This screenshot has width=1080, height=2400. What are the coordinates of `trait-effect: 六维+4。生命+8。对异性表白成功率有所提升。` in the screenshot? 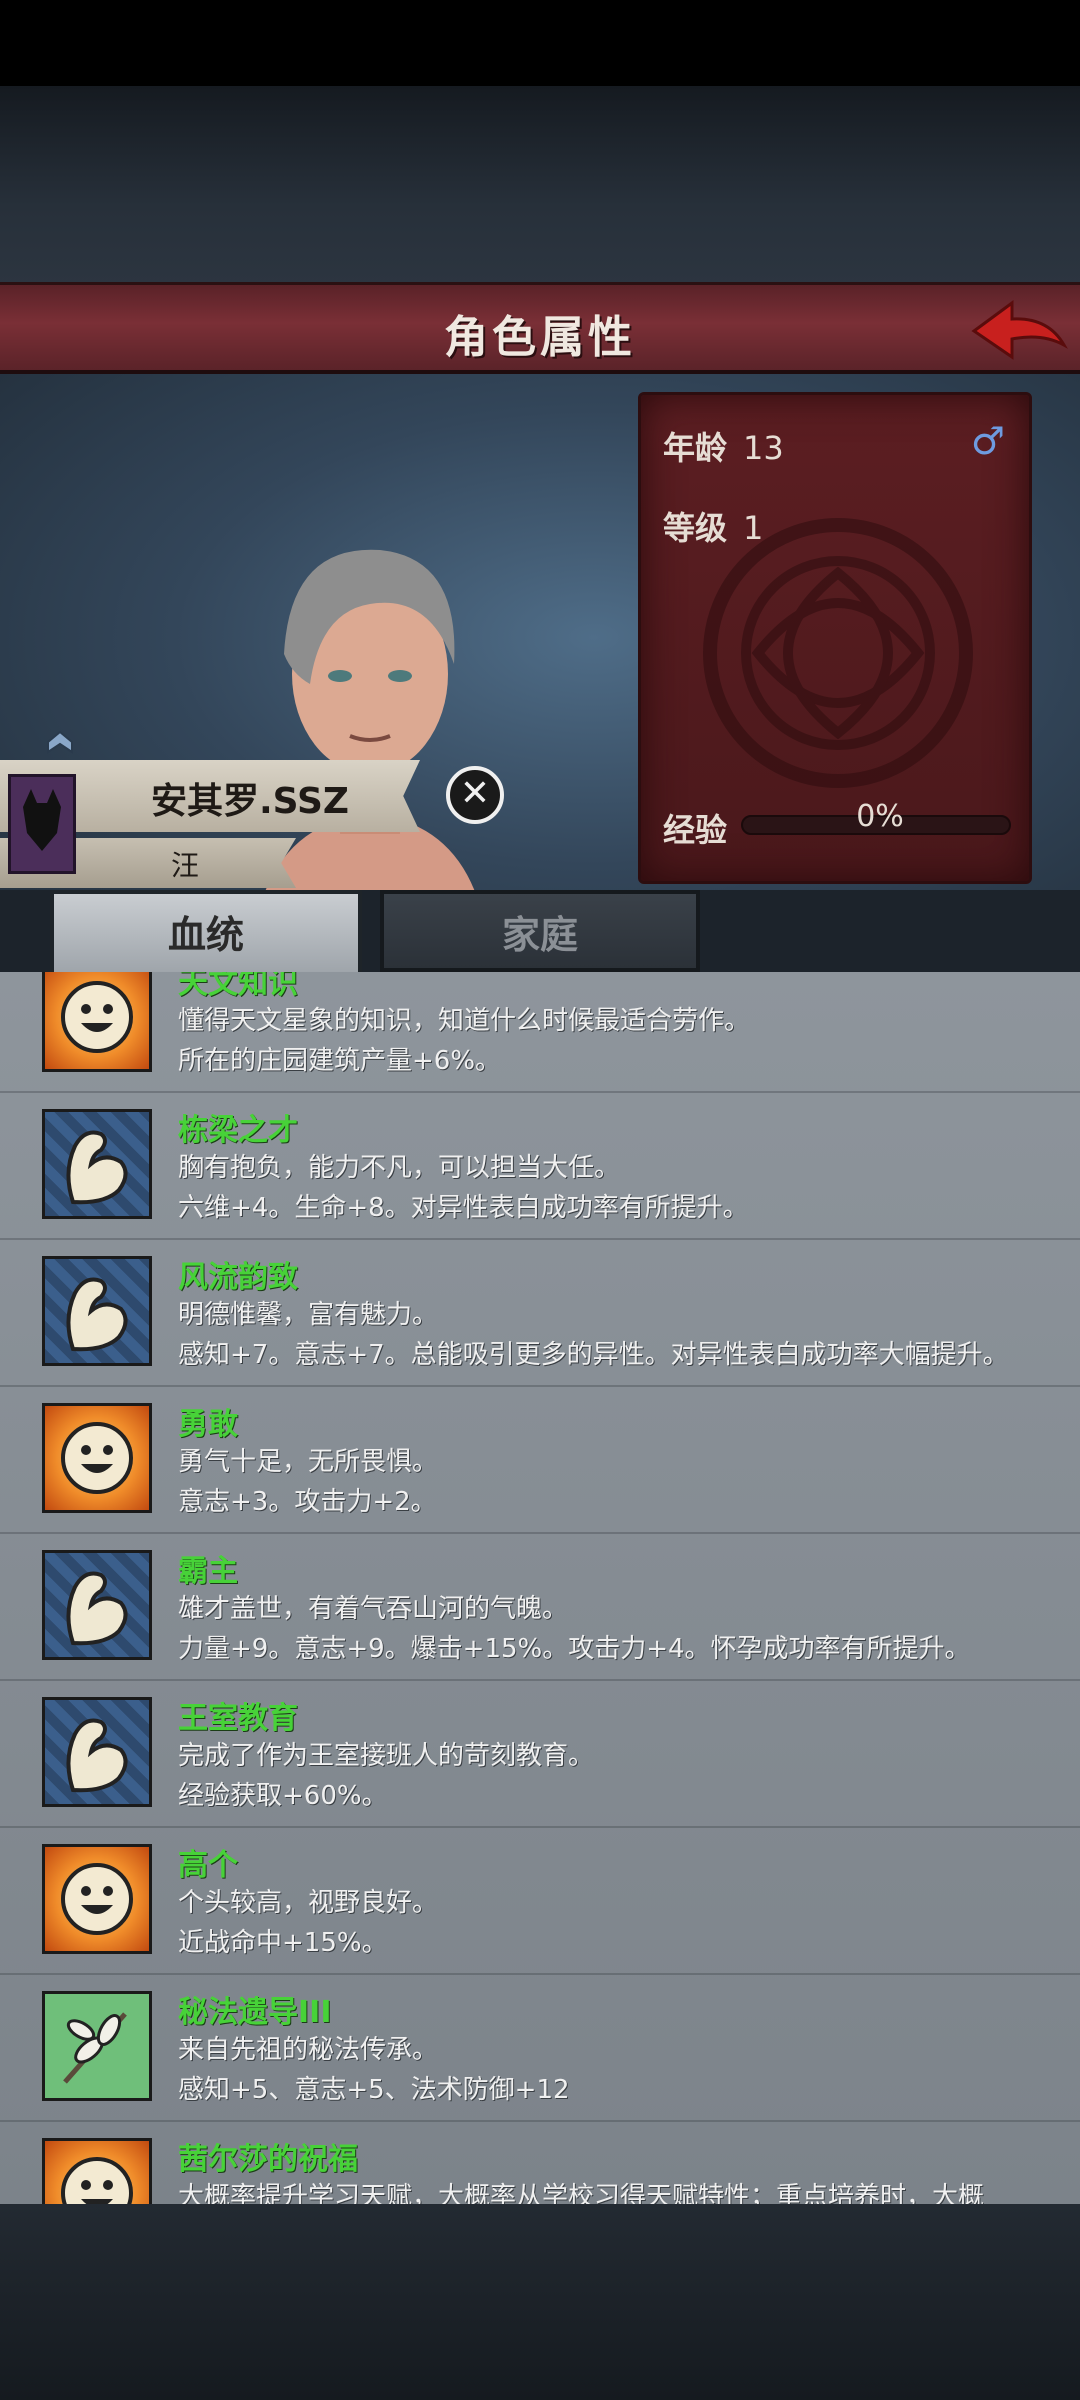 It's located at (463, 1208).